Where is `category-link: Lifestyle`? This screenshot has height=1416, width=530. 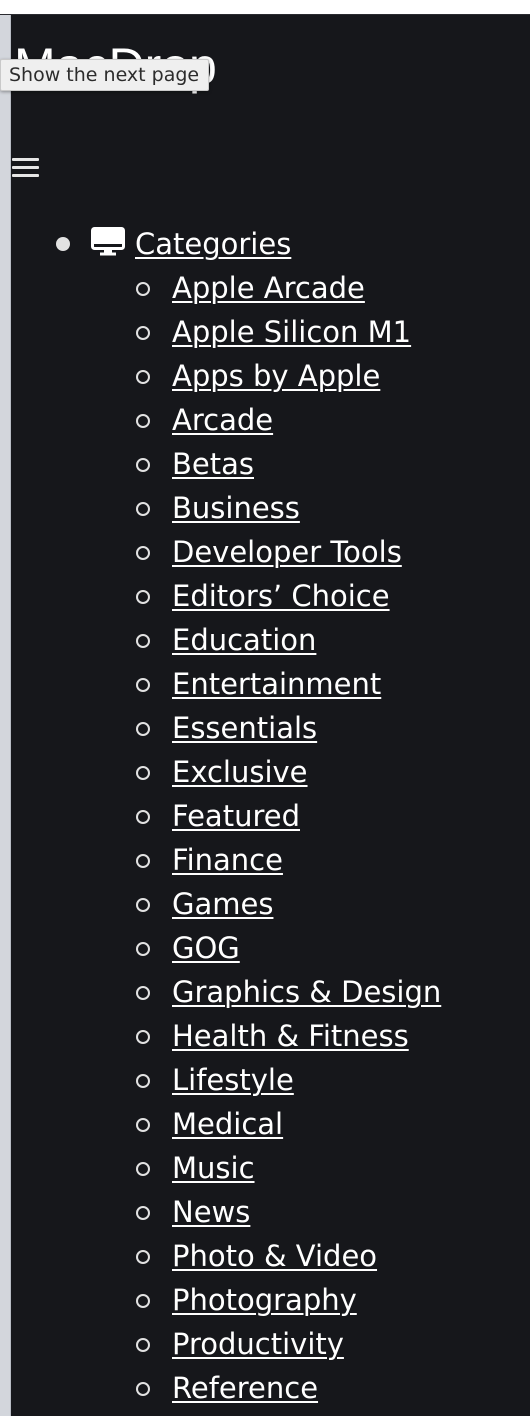
category-link: Lifestyle is located at coordinates (233, 1080).